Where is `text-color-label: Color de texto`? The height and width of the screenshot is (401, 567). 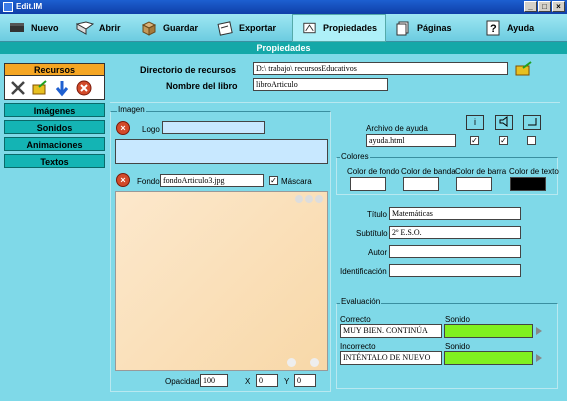 text-color-label: Color de texto is located at coordinates (534, 171).